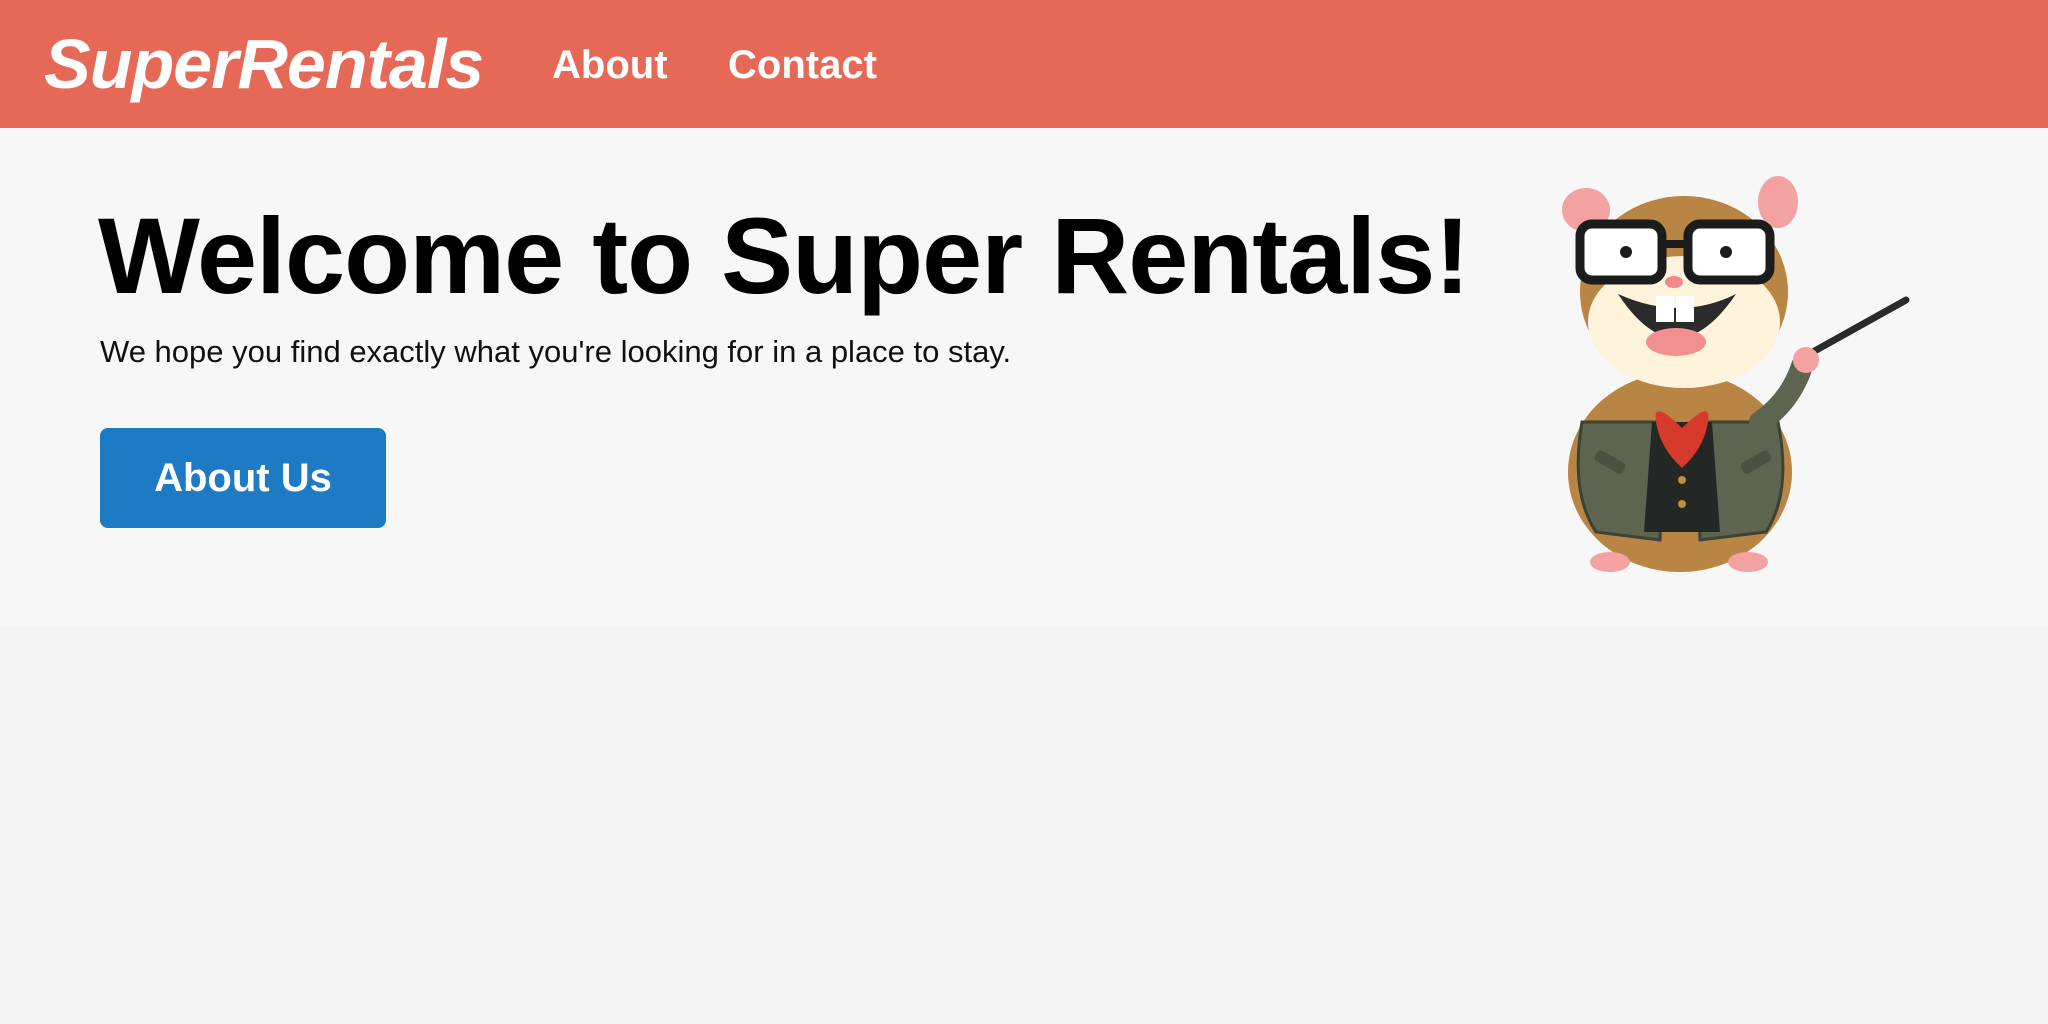  Describe the element at coordinates (264, 64) in the screenshot. I see `brand-logo-link: SuperRentals` at that location.